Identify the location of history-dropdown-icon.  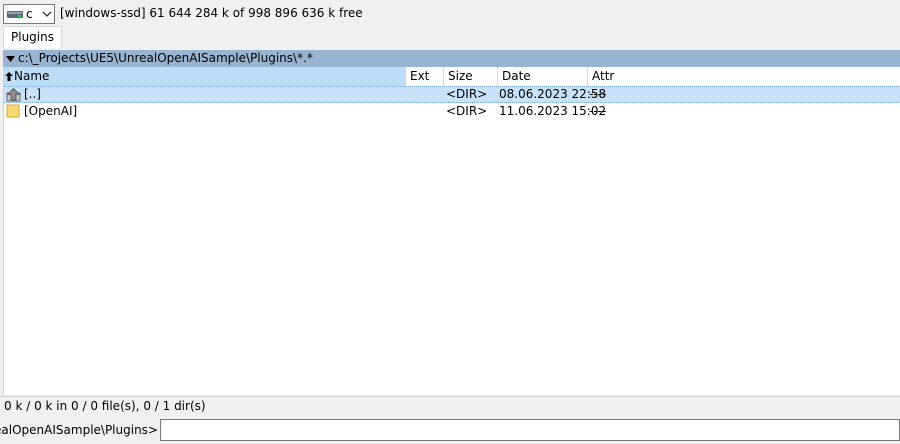
(10, 59).